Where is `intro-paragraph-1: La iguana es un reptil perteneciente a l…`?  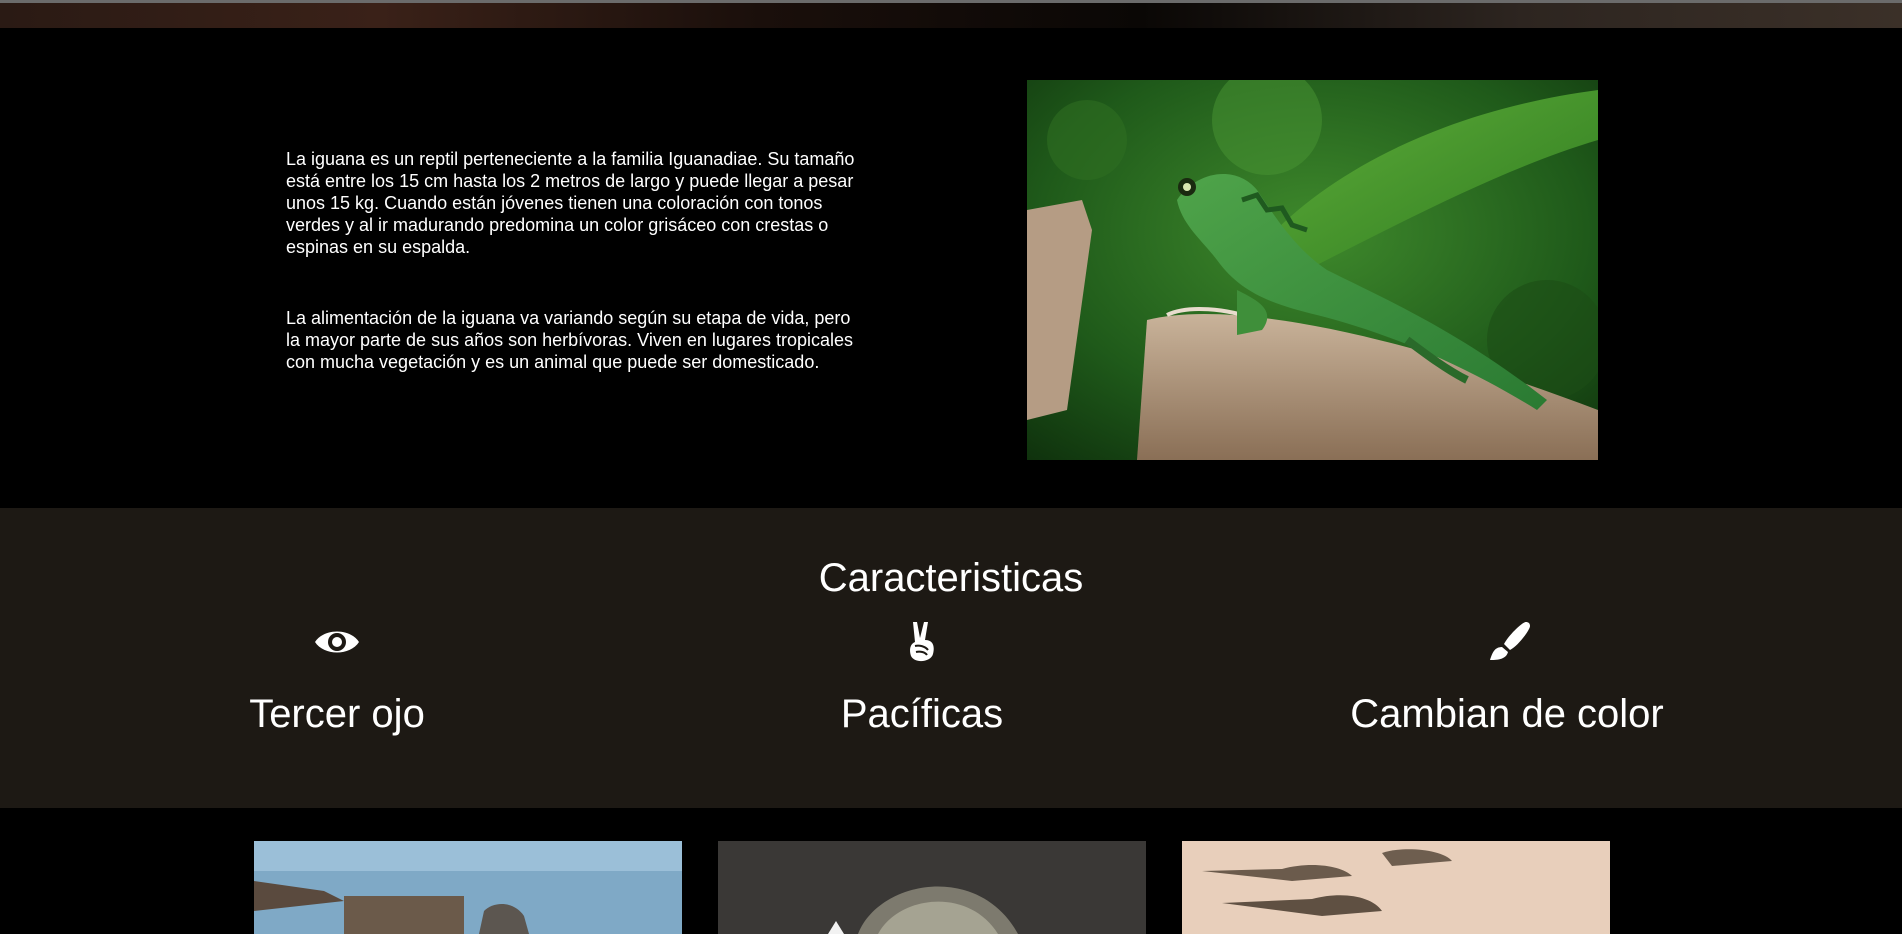 intro-paragraph-1: La iguana es un reptil perteneciente a l… is located at coordinates (570, 203).